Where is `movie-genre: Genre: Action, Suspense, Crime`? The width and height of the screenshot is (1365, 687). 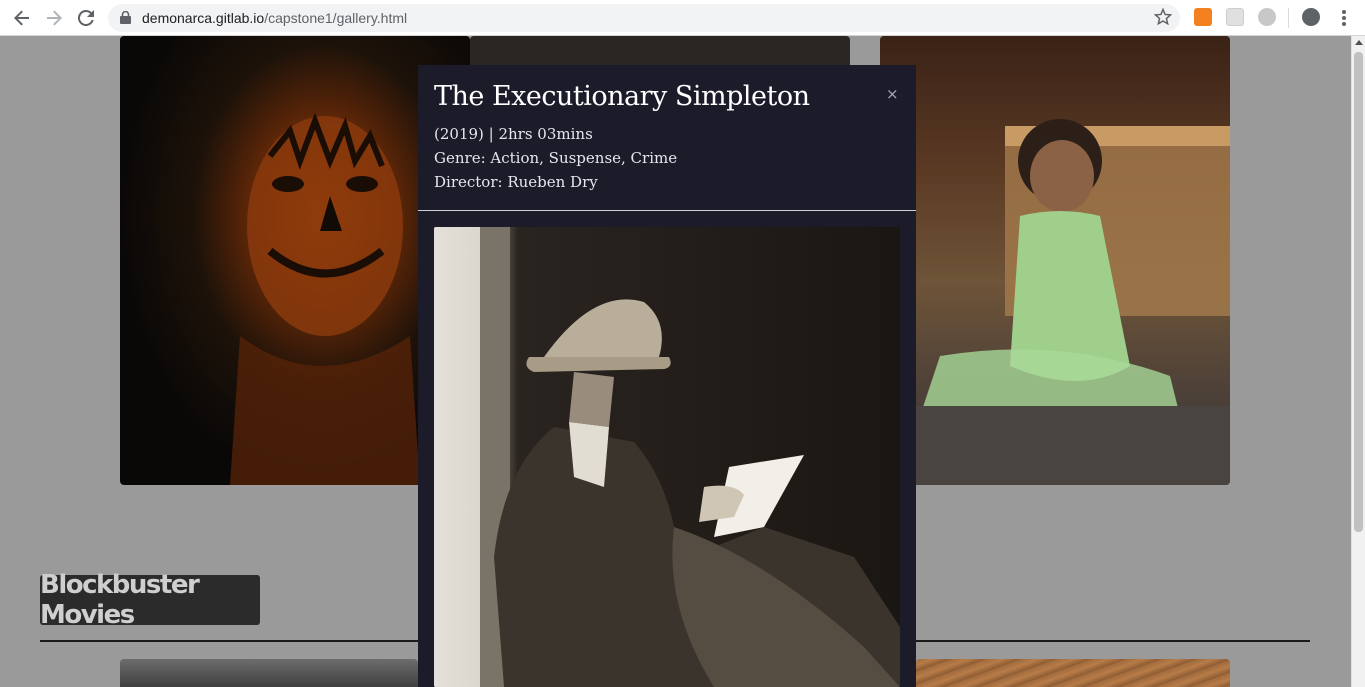 movie-genre: Genre: Action, Suspense, Crime is located at coordinates (556, 158).